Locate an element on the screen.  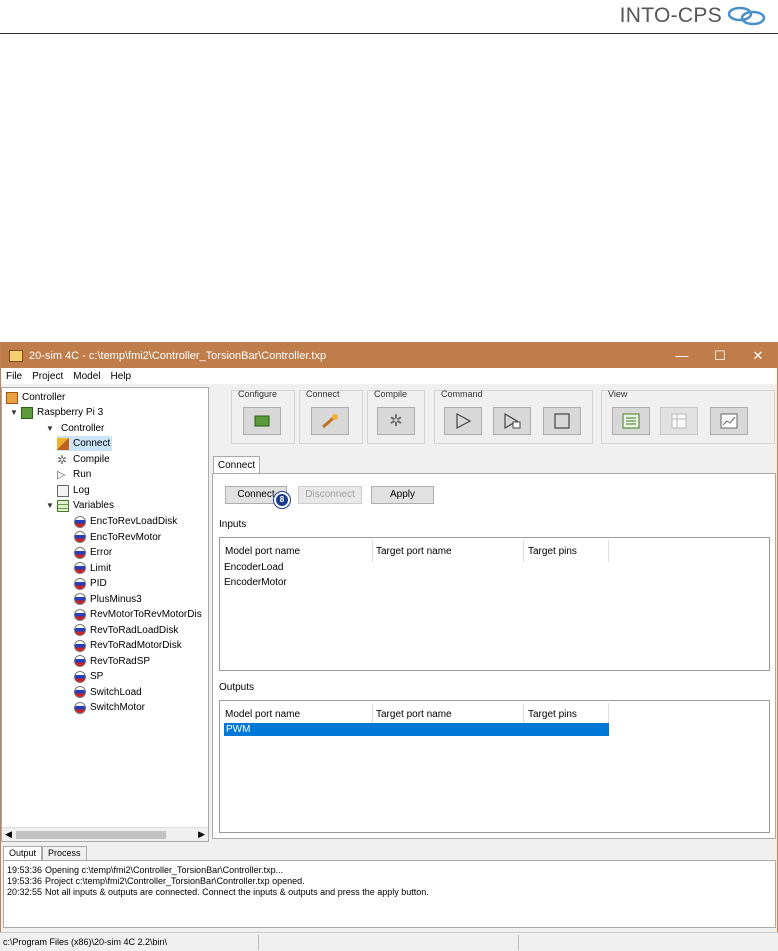
connect-plug-icon is located at coordinates (63, 443).